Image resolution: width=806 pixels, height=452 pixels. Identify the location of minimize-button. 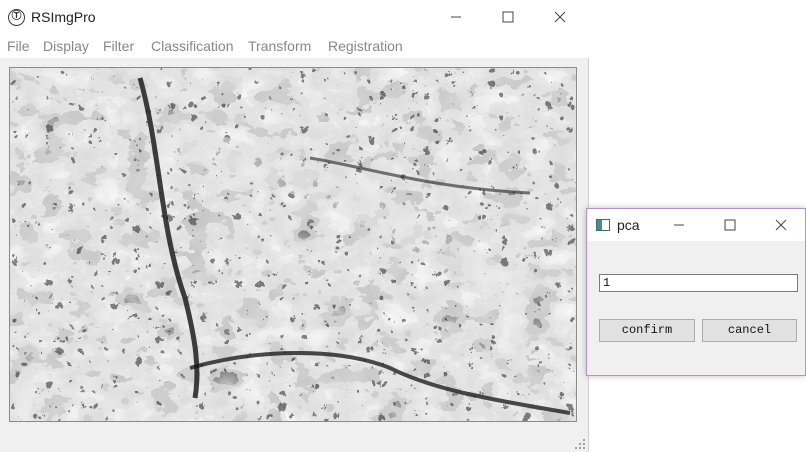
(456, 17).